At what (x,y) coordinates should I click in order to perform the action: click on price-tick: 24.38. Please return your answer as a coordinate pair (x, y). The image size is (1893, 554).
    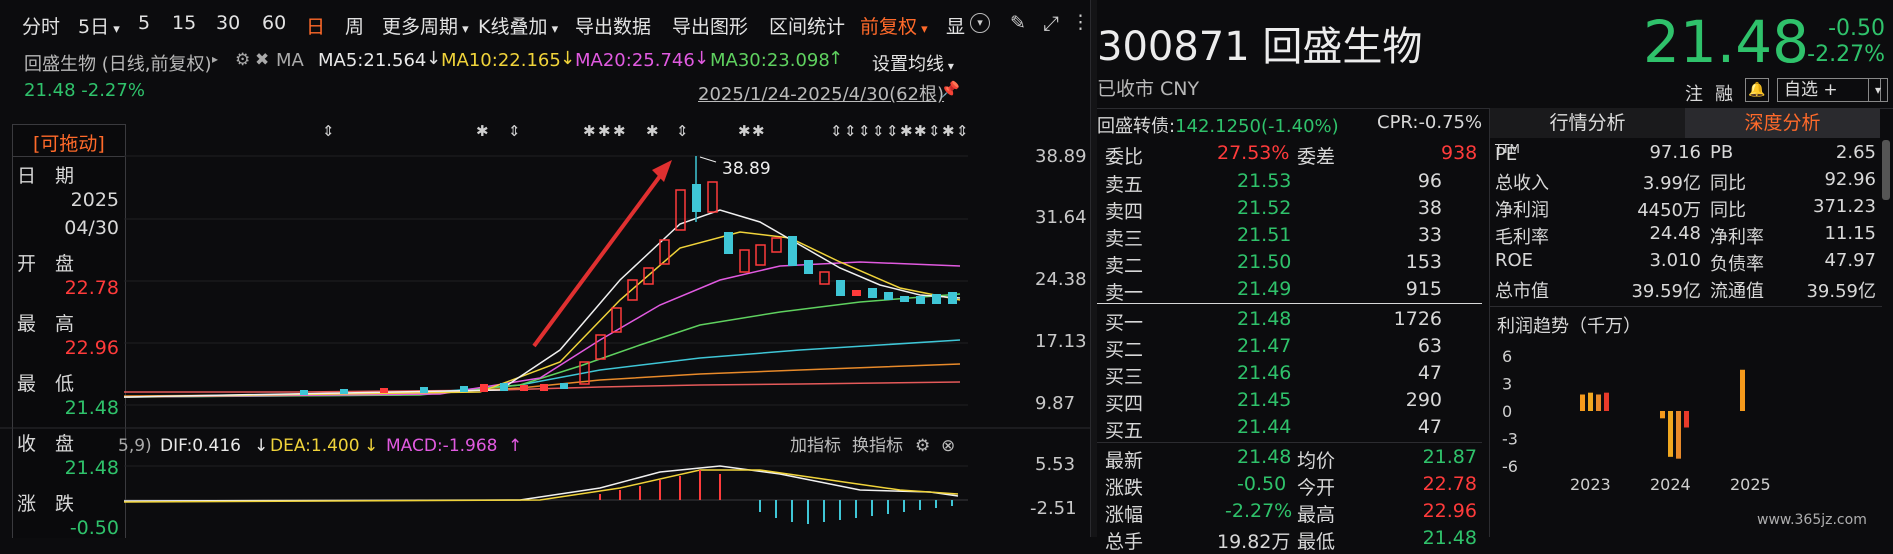
    Looking at the image, I should click on (1061, 279).